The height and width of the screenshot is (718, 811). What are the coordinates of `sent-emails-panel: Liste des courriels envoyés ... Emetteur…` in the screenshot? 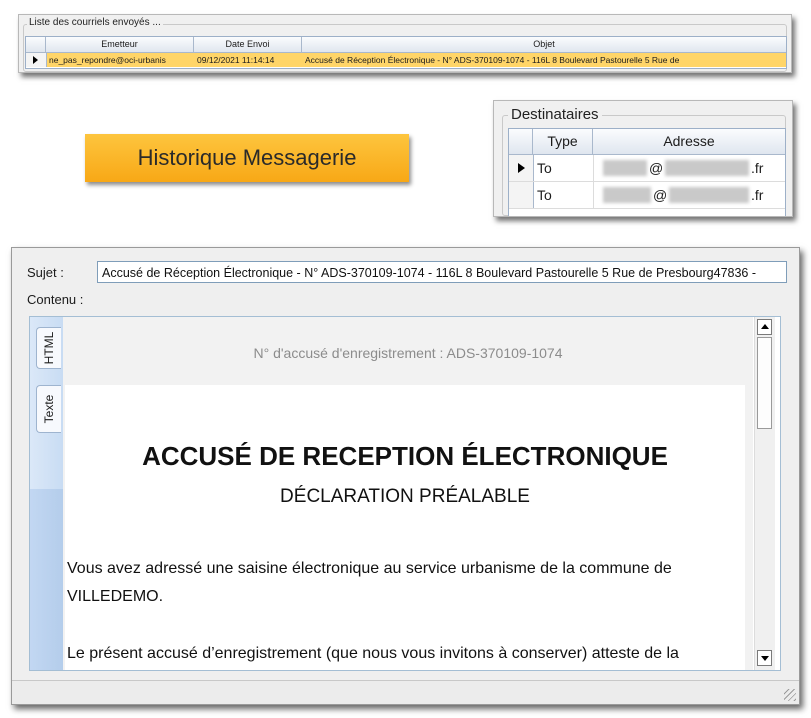 It's located at (405, 43).